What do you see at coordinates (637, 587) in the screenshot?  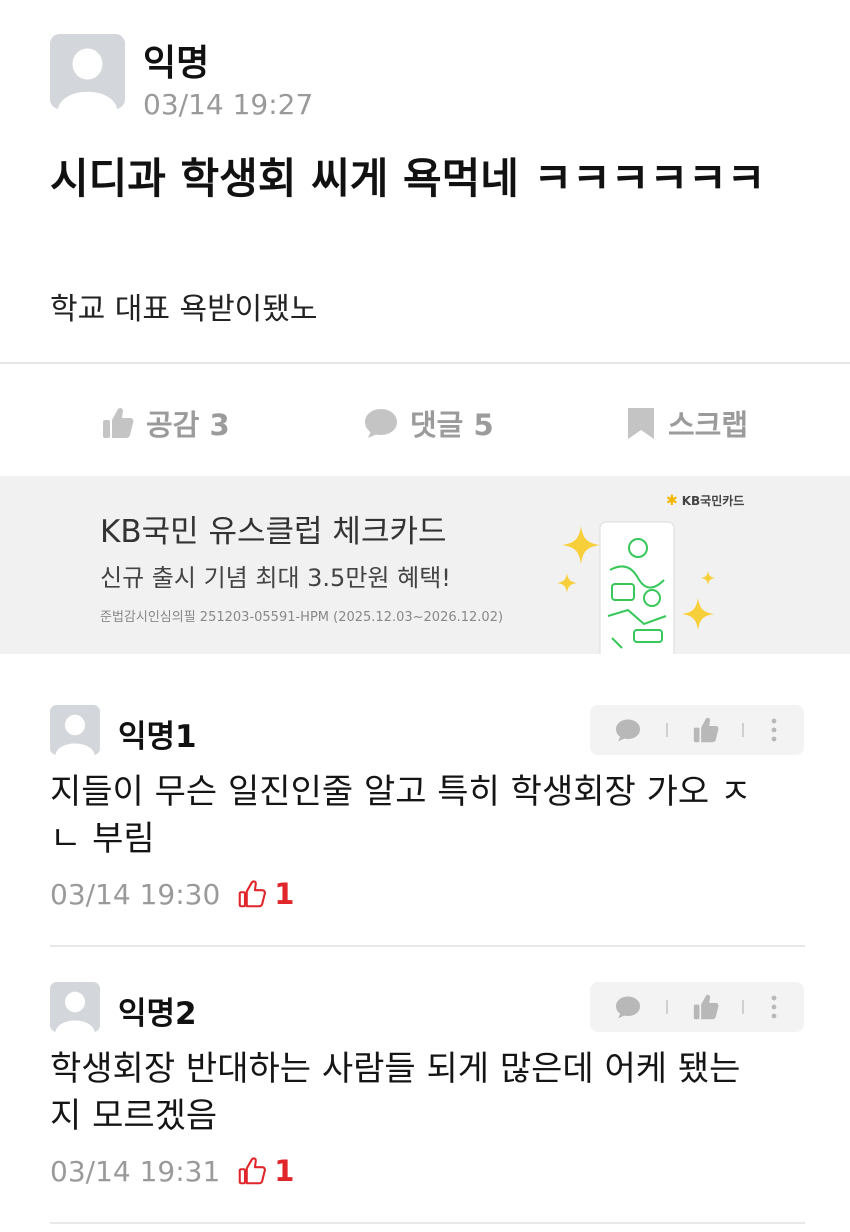 I see `check-card-image` at bounding box center [637, 587].